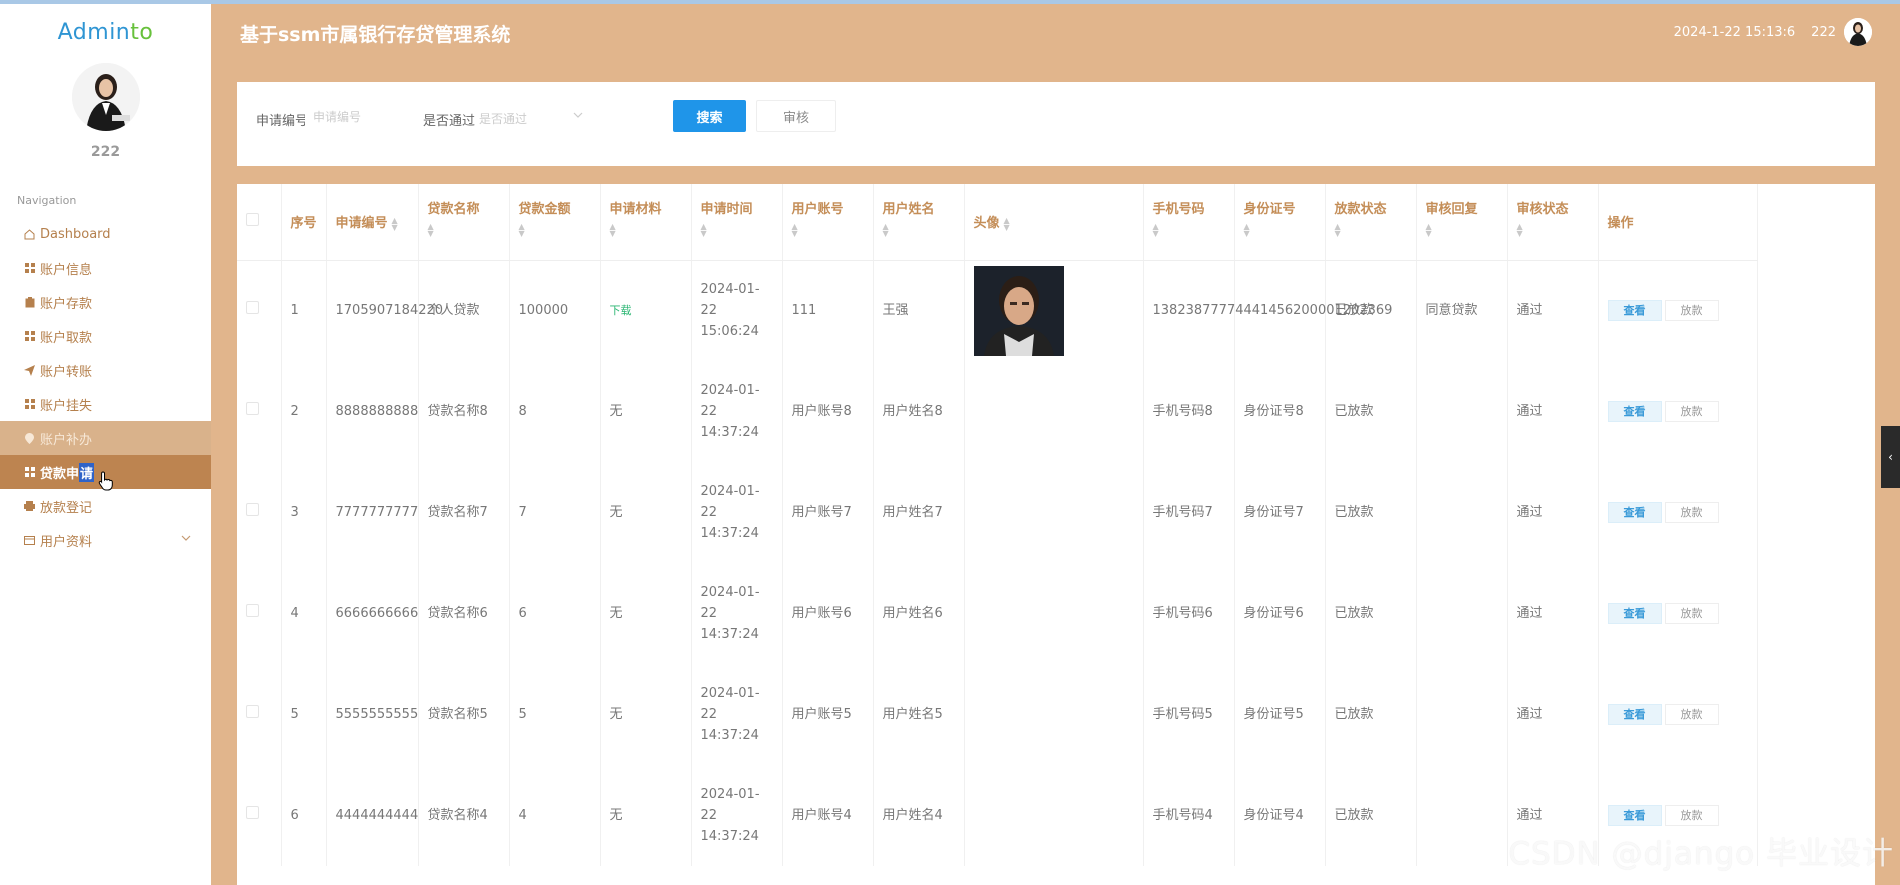 This screenshot has width=1900, height=885. Describe the element at coordinates (105, 268) in the screenshot. I see `sidebar-item-account-info: 账户信息` at that location.